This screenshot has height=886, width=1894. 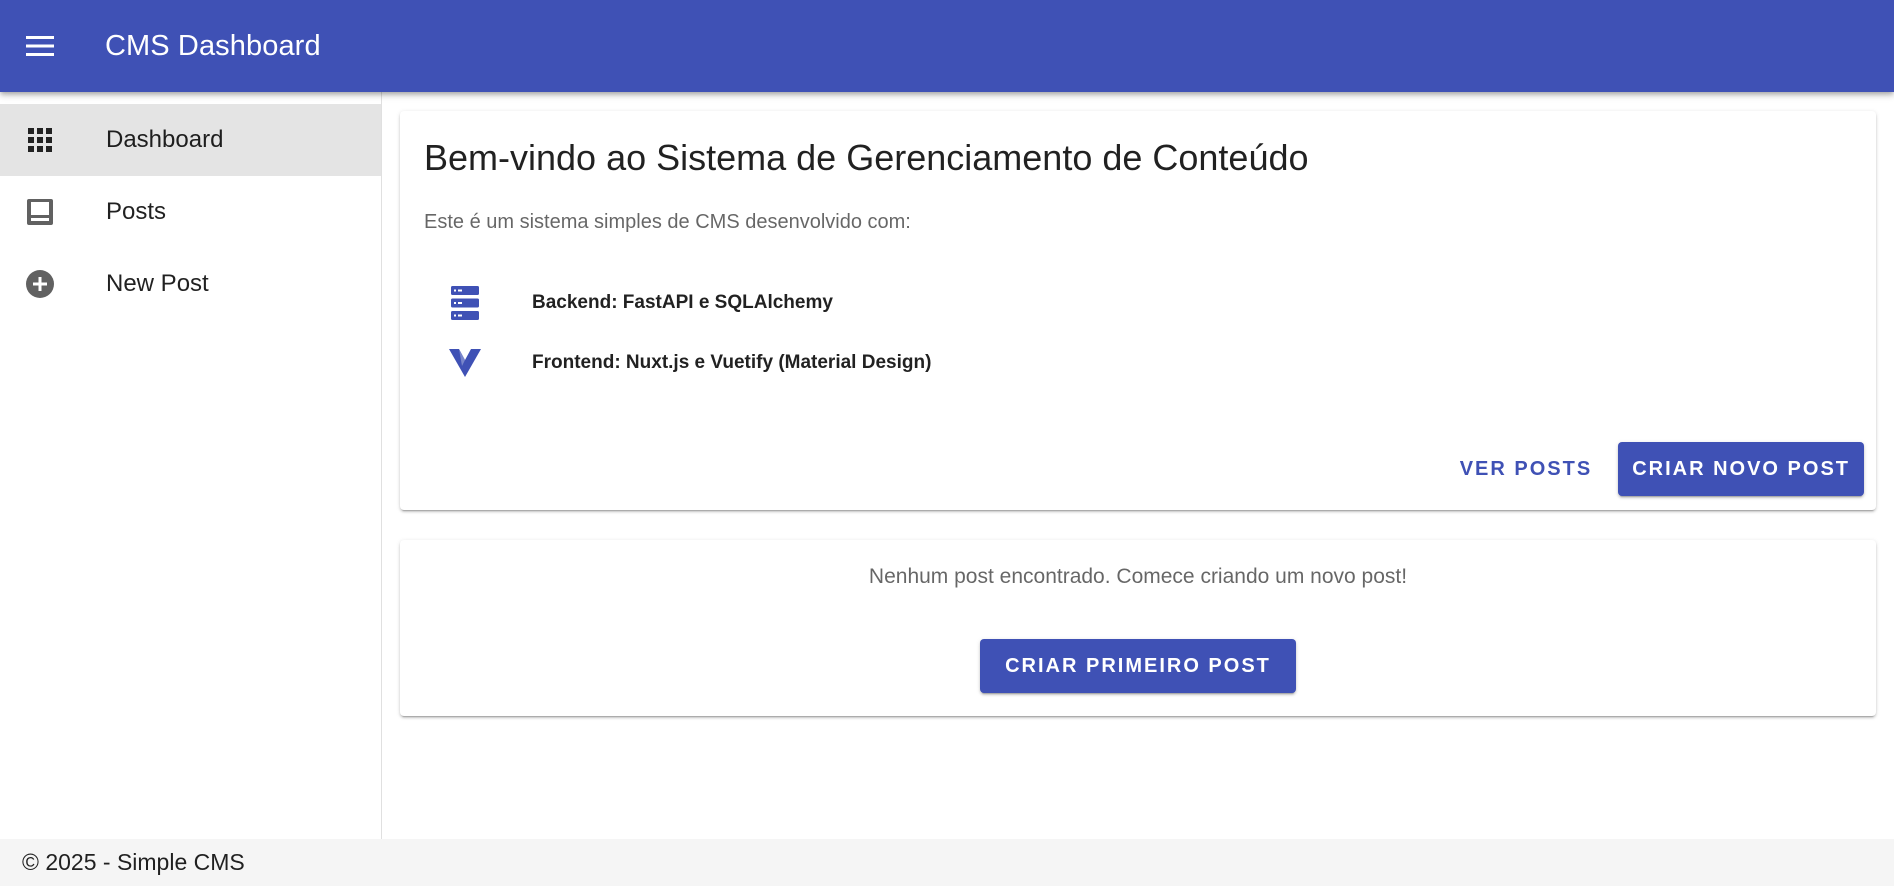 I want to click on tech-label-backend: Backend: FastAPI e SQLAlchemy, so click(x=682, y=302).